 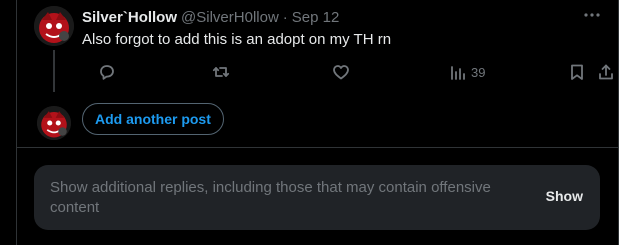 I want to click on tweet-actions: 39, so click(x=347, y=72).